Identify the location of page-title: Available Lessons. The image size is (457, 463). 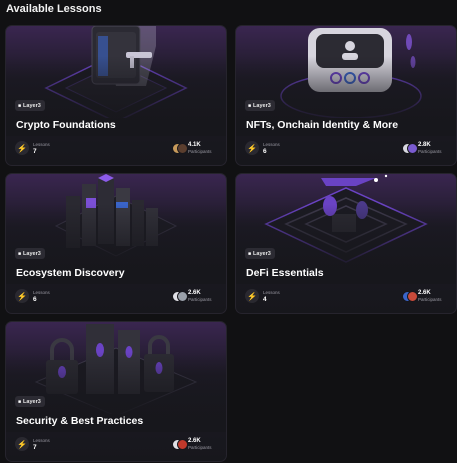
(54, 9).